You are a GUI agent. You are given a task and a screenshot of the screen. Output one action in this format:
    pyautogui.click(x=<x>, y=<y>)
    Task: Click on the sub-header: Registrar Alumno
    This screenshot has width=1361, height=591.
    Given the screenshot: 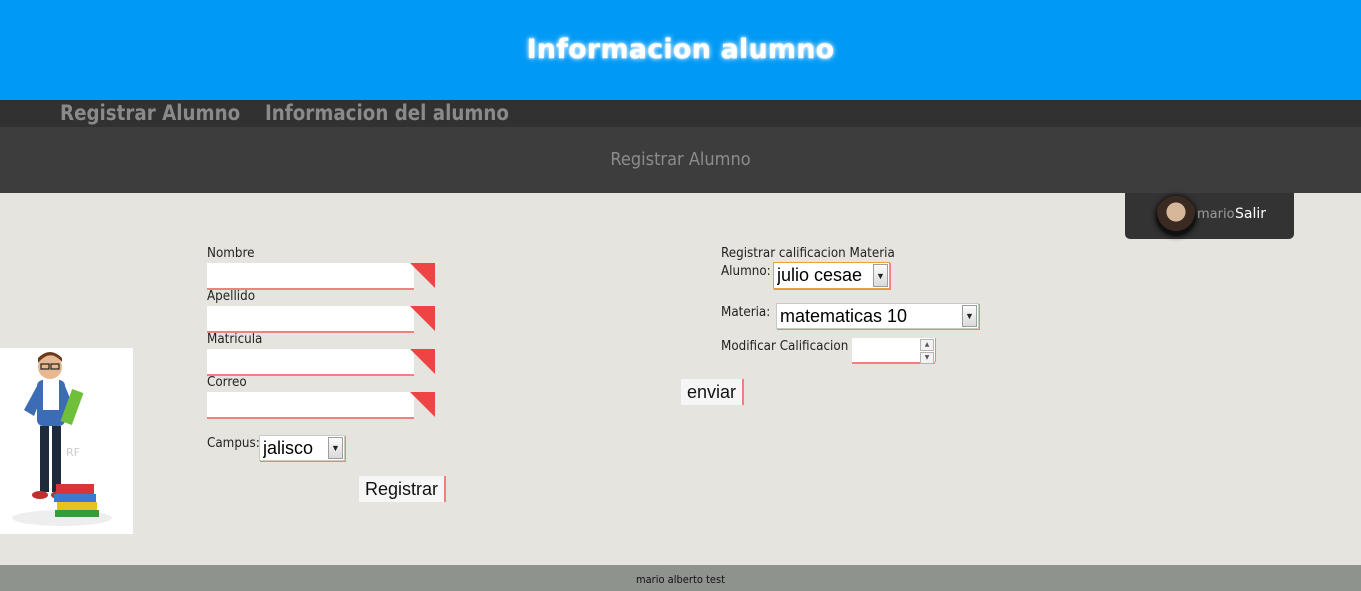 What is the action you would take?
    pyautogui.click(x=680, y=160)
    